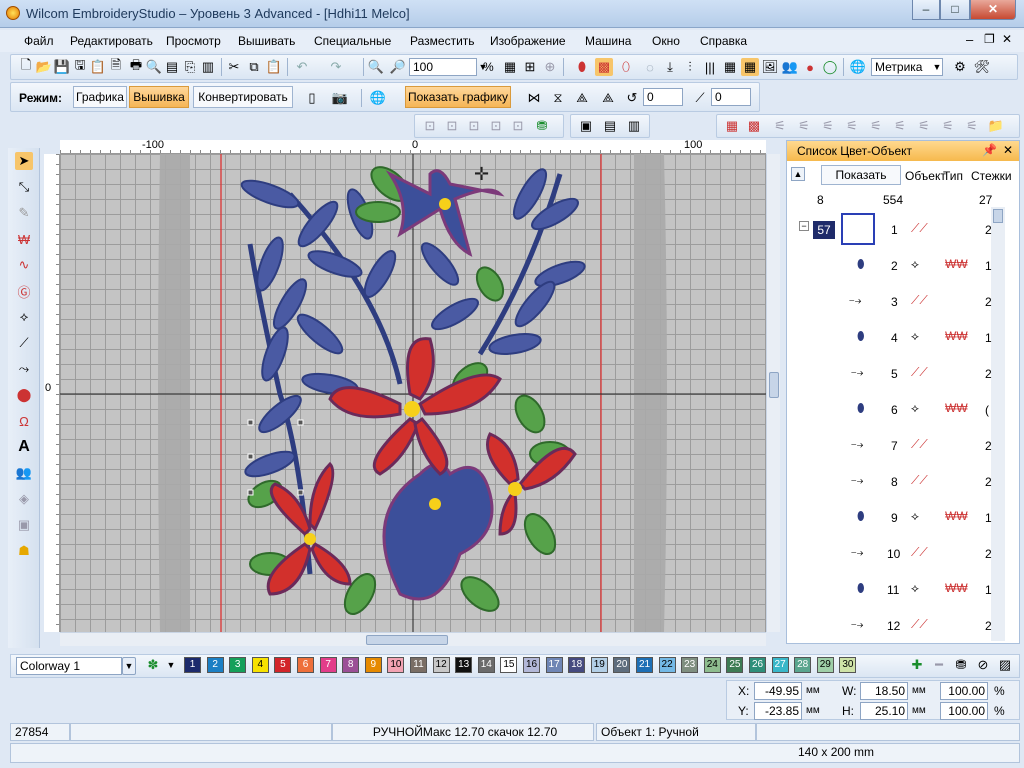 This screenshot has width=1024, height=768. What do you see at coordinates (824, 230) in the screenshot?
I see `group-color-number: 57` at bounding box center [824, 230].